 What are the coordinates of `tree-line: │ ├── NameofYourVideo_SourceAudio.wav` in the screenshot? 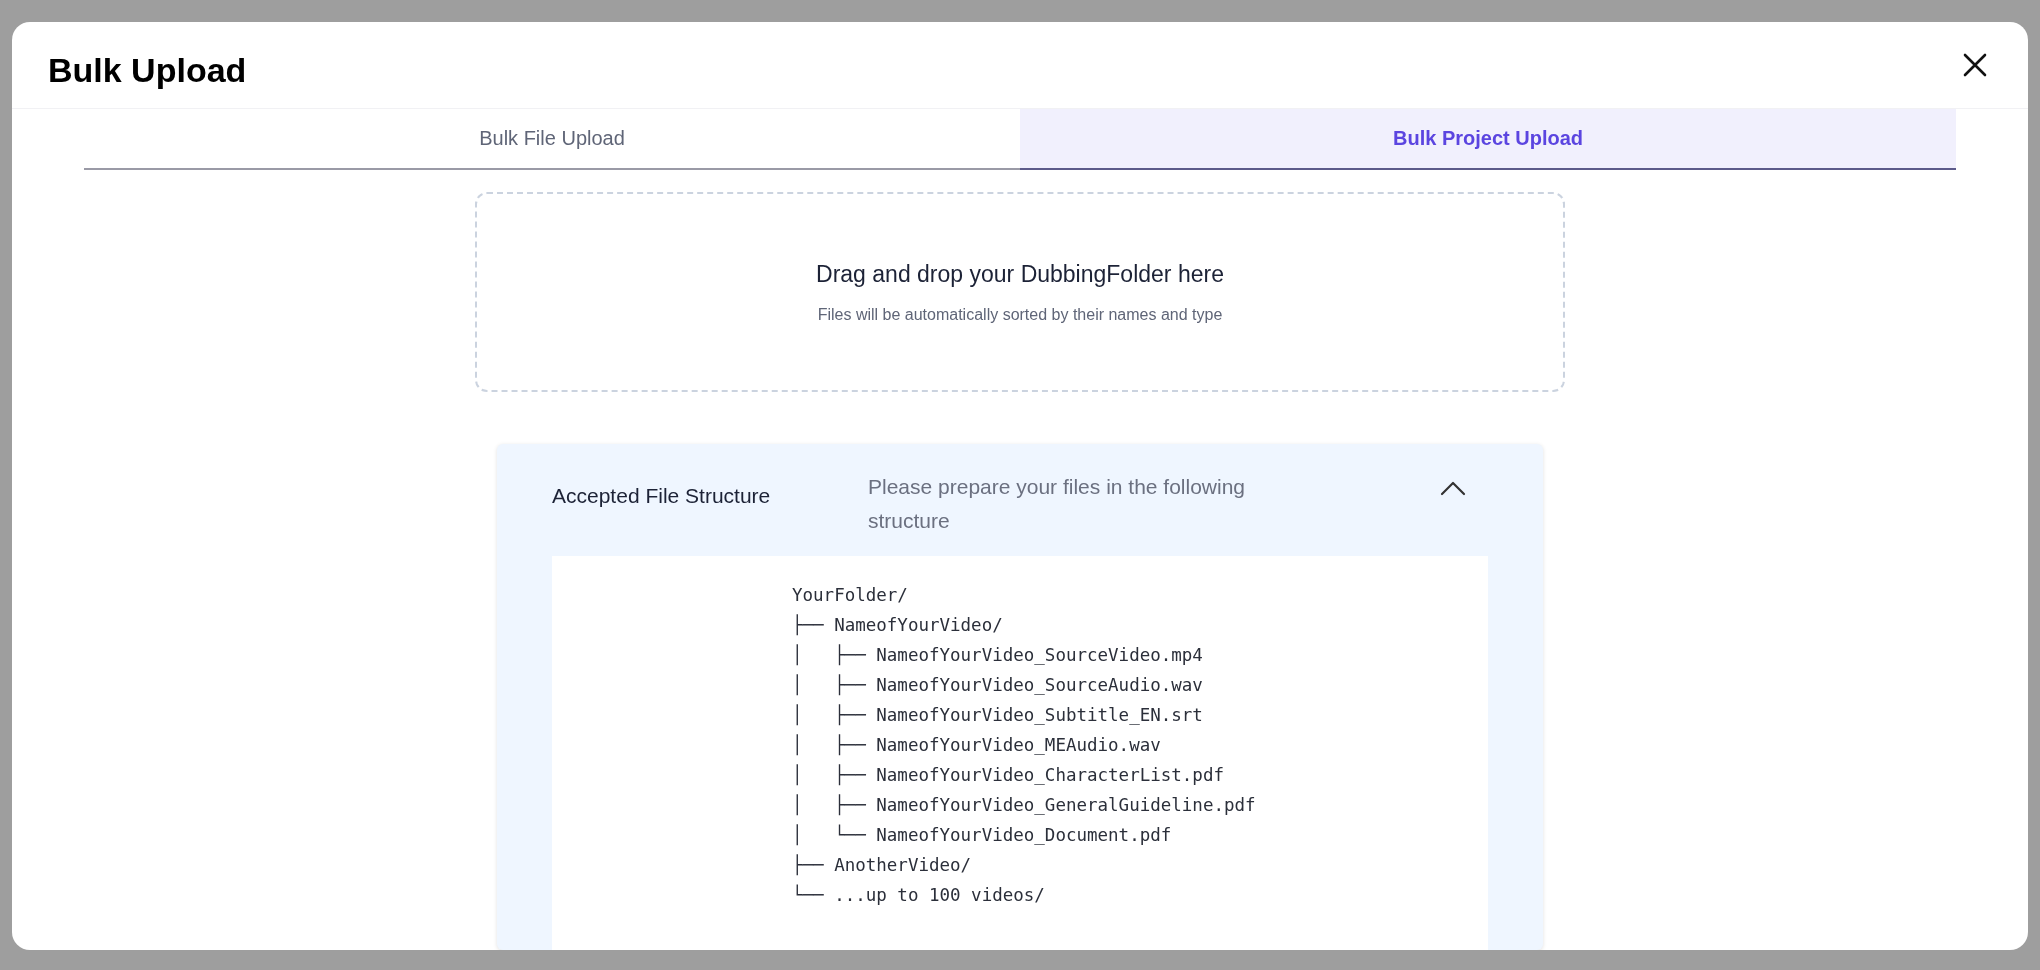 It's located at (997, 685).